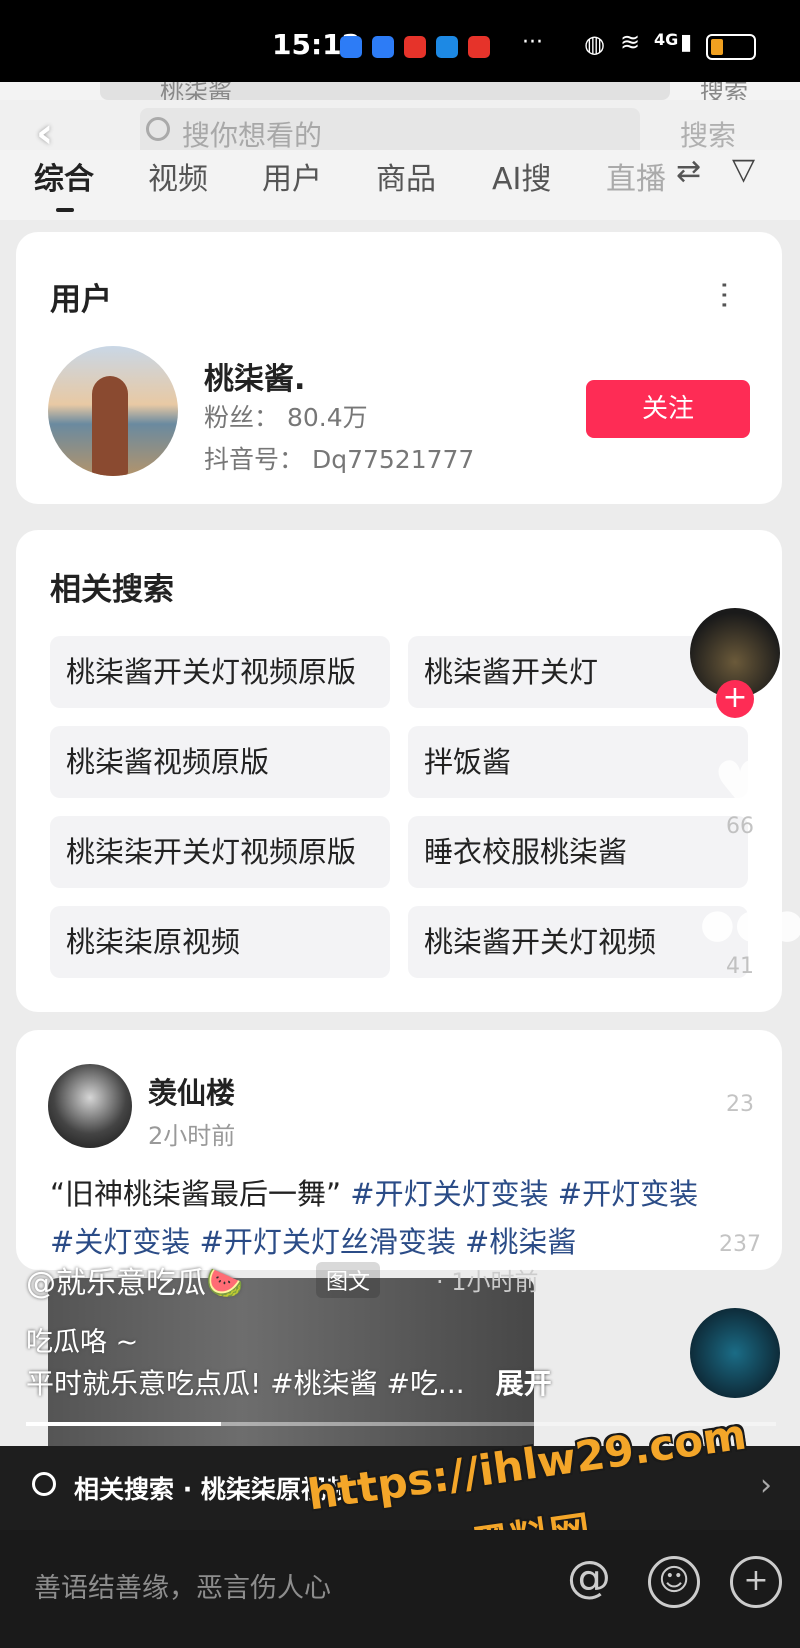  What do you see at coordinates (220, 942) in the screenshot?
I see `related-search-item: 桃柒柒原视频` at bounding box center [220, 942].